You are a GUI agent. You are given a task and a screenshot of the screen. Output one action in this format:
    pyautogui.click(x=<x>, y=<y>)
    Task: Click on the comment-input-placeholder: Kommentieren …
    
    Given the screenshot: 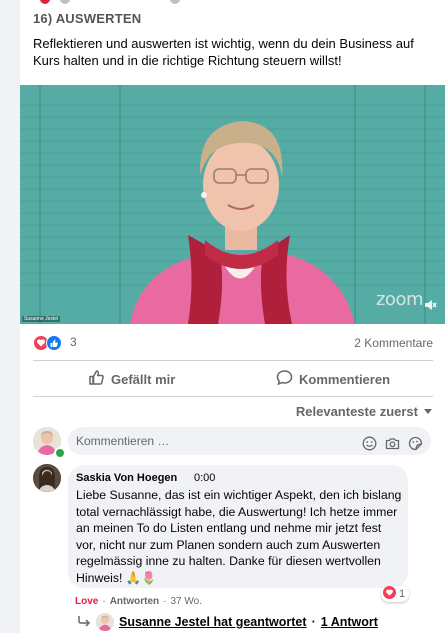 What is the action you would take?
    pyautogui.click(x=123, y=441)
    